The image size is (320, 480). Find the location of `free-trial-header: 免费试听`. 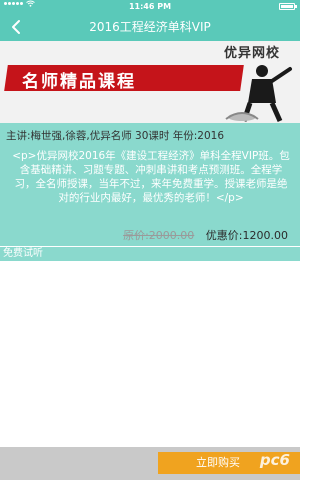

free-trial-header: 免费试听 is located at coordinates (150, 253).